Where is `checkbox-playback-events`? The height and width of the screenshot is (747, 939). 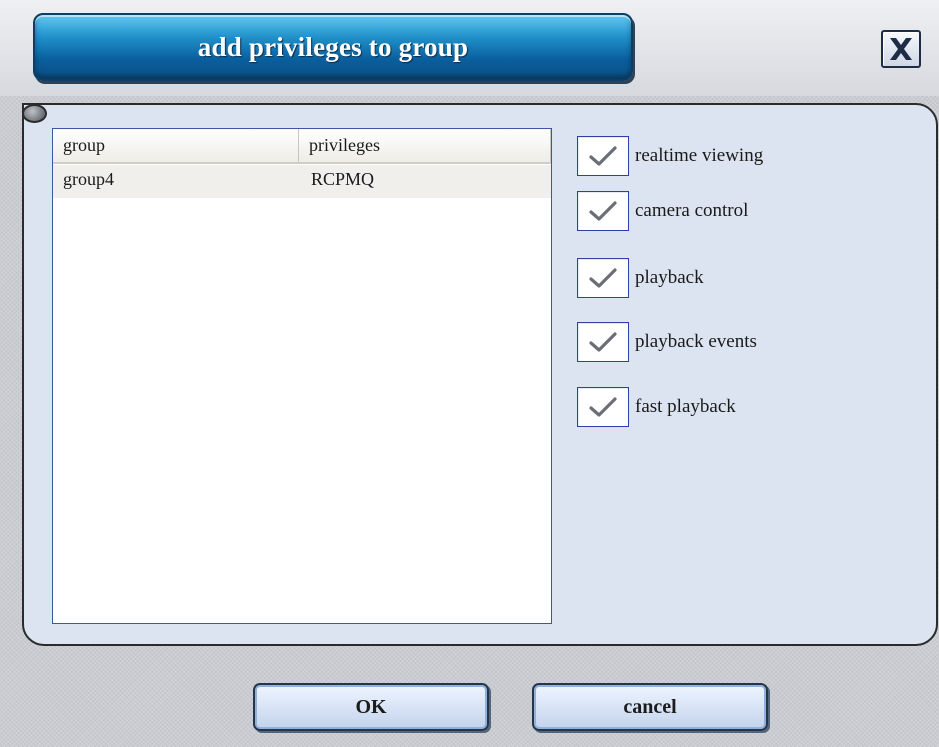
checkbox-playback-events is located at coordinates (603, 342).